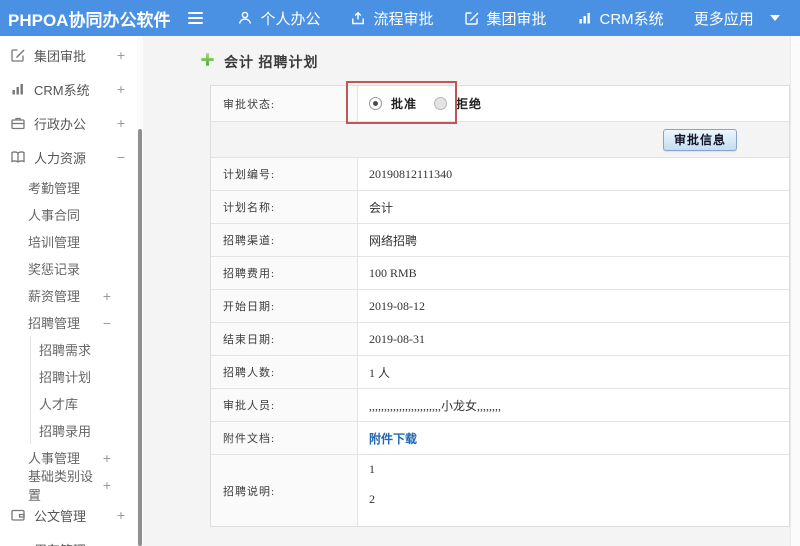  I want to click on top-navigation: 个人办公 流程审批 集团审批 CRM系统 更多应用, so click(493, 18).